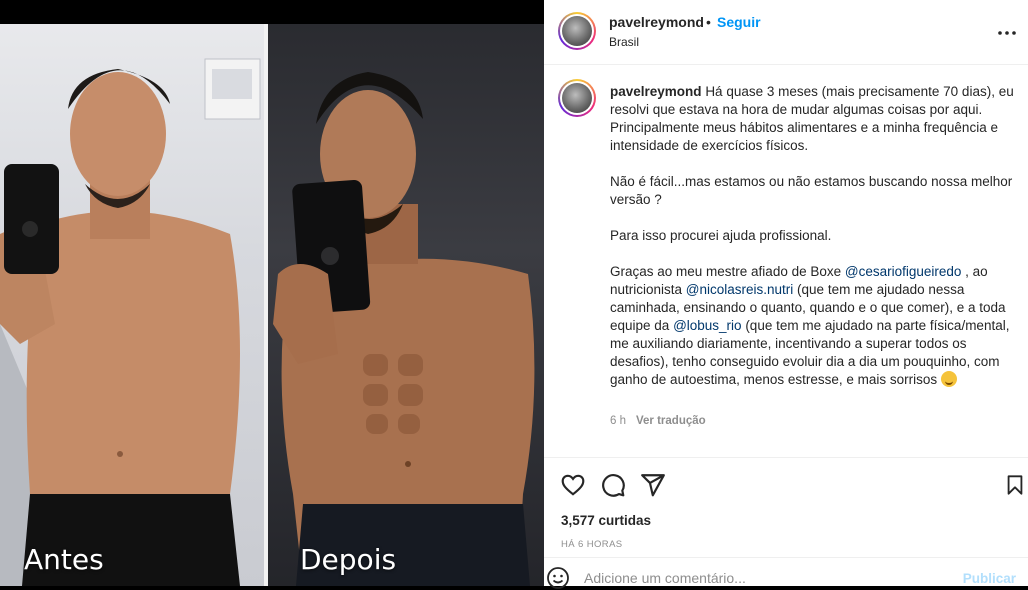  I want to click on author-username: pavelreymond, so click(656, 22).